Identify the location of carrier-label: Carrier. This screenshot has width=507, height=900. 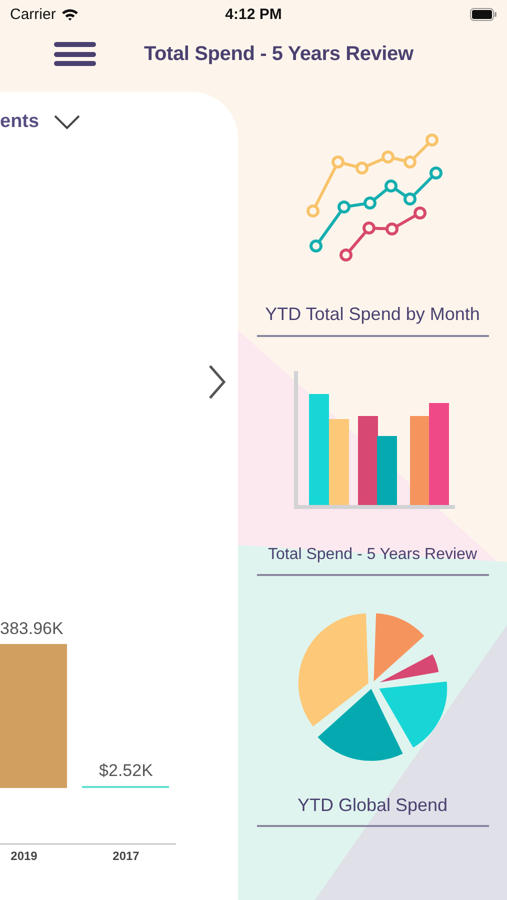
(33, 14).